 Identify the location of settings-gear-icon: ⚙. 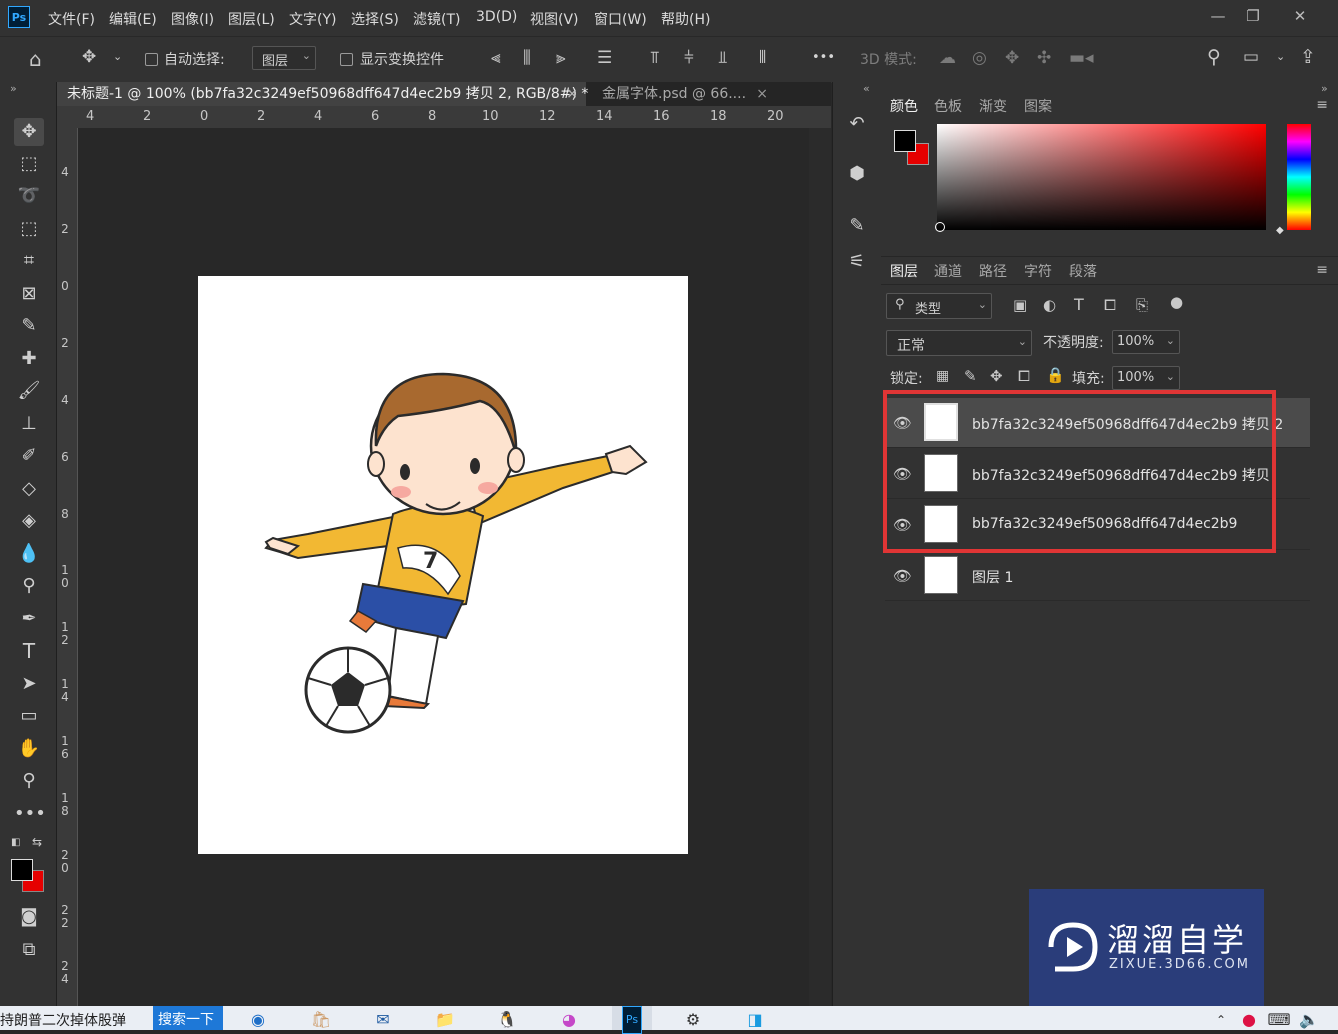
(693, 1020).